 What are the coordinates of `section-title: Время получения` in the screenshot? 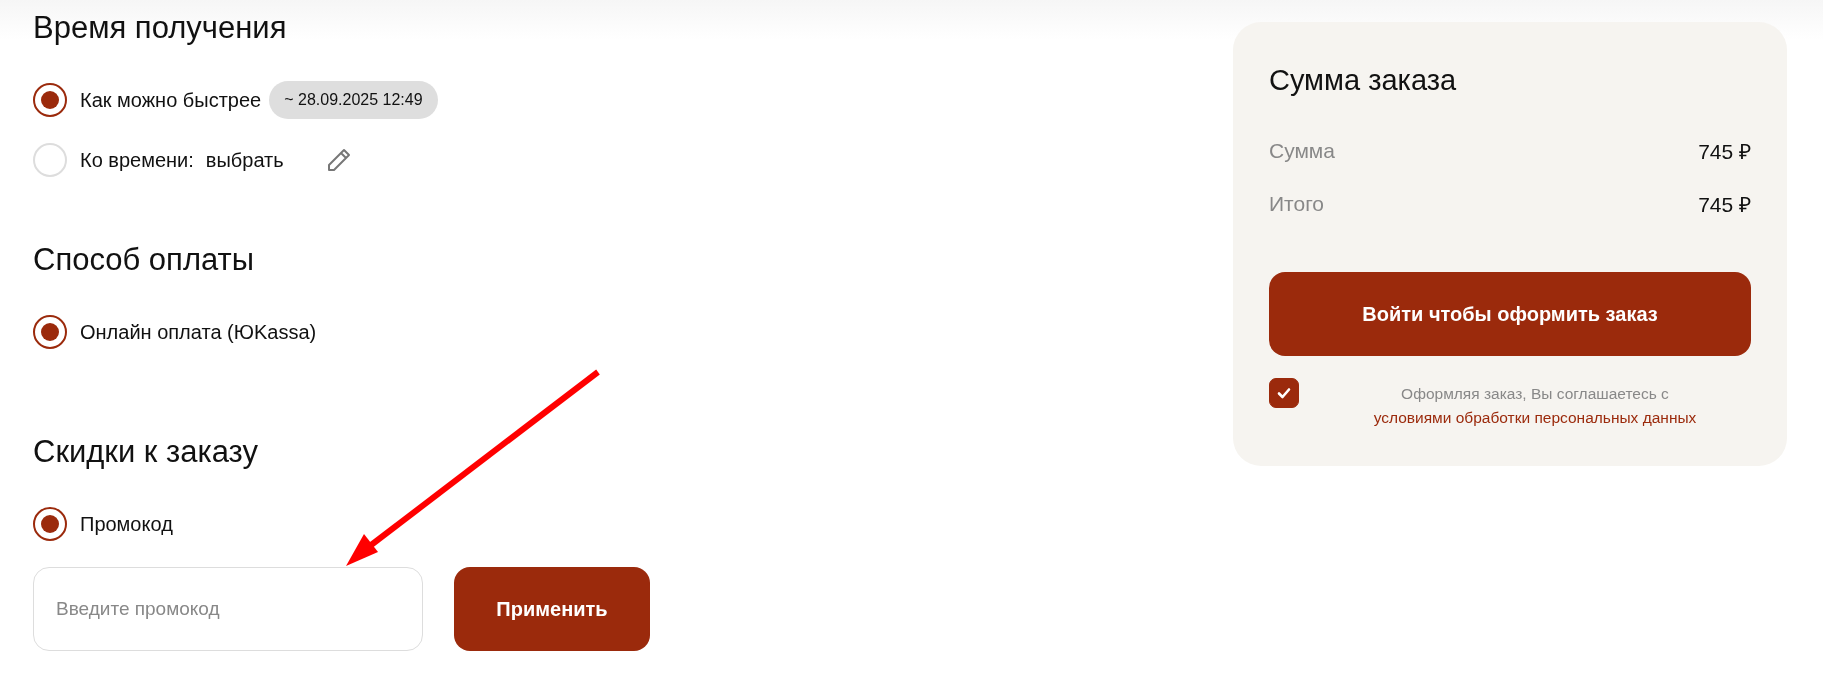 It's located at (160, 28).